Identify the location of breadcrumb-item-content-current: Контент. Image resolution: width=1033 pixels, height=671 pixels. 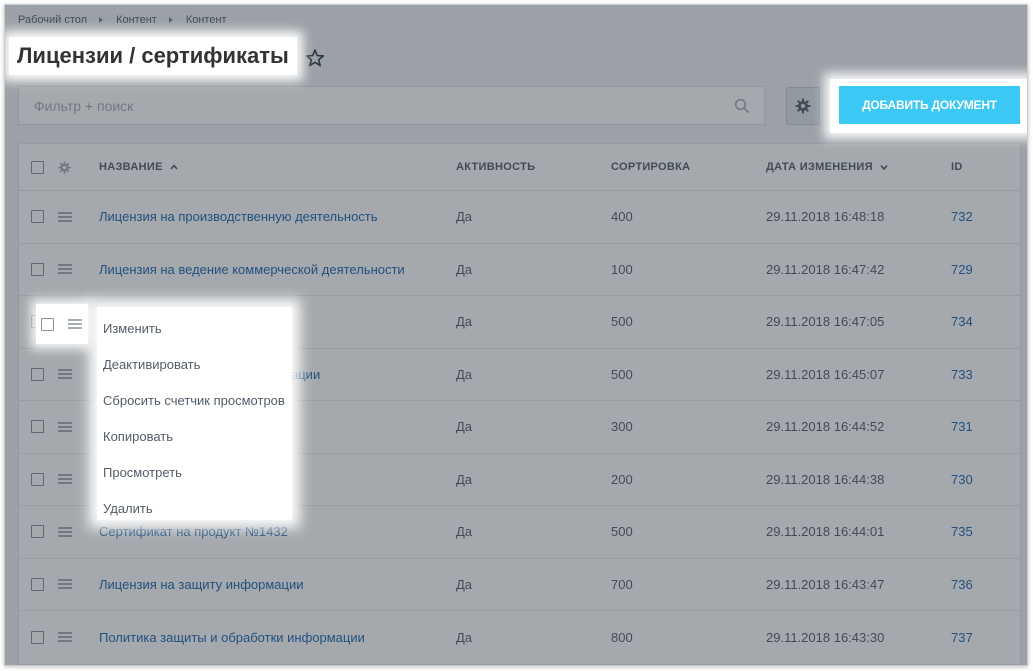
(206, 20).